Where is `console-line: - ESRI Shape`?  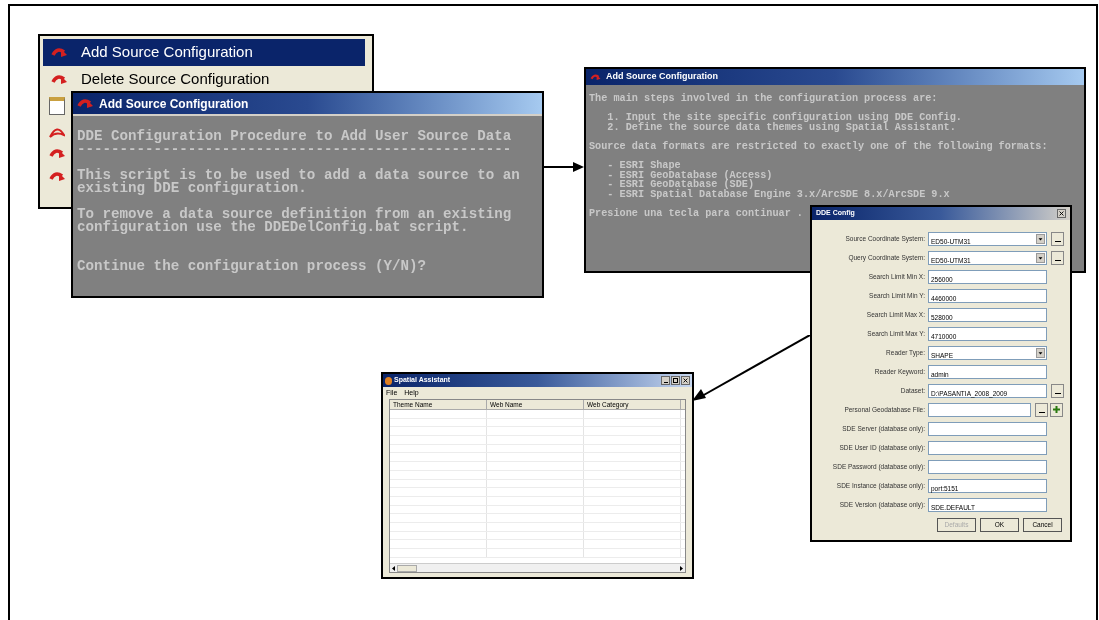 console-line: - ESRI Shape is located at coordinates (643, 166).